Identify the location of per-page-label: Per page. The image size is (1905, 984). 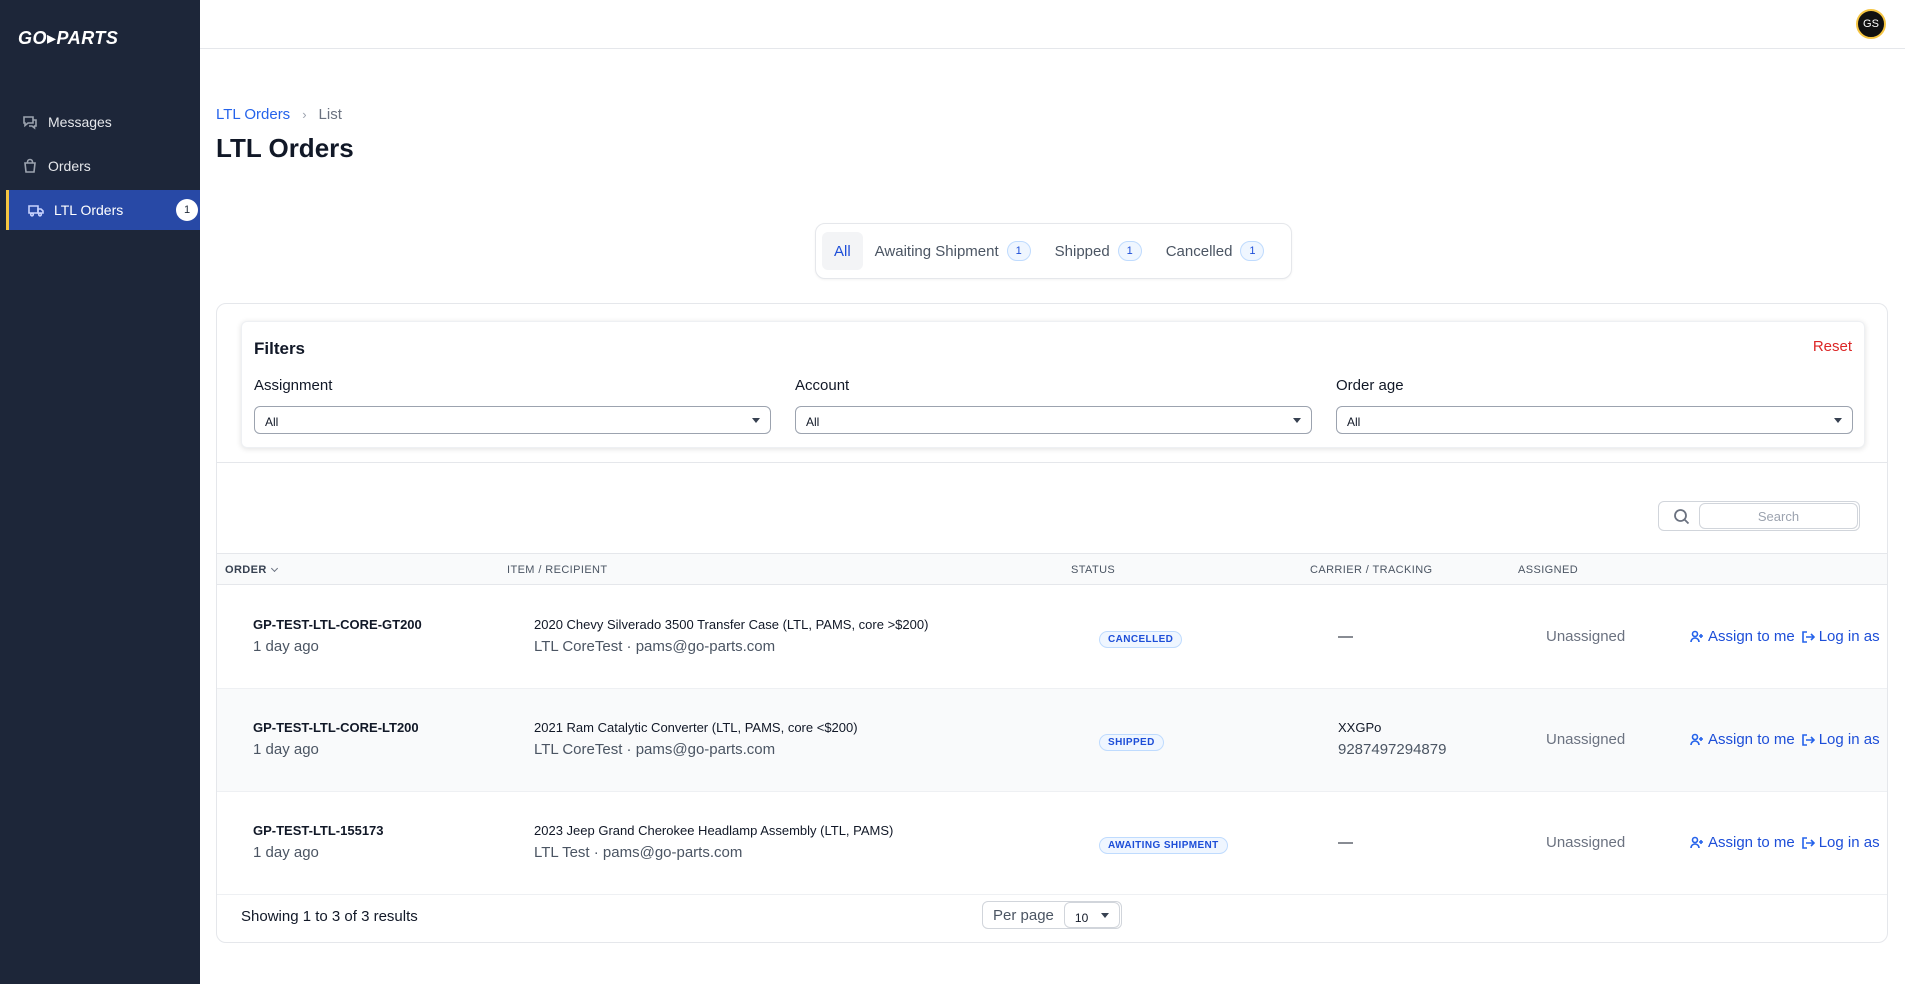
(1023, 915).